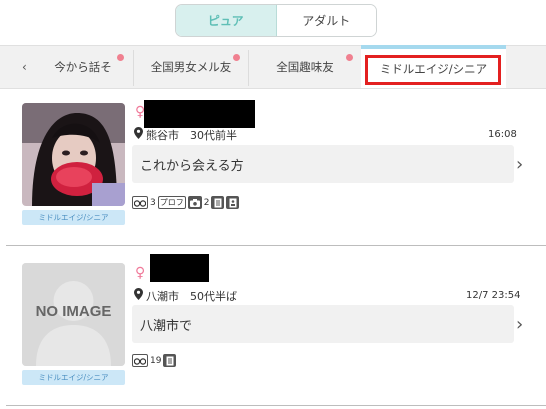 The image size is (546, 409). What do you see at coordinates (502, 134) in the screenshot?
I see `post-time: 16:08` at bounding box center [502, 134].